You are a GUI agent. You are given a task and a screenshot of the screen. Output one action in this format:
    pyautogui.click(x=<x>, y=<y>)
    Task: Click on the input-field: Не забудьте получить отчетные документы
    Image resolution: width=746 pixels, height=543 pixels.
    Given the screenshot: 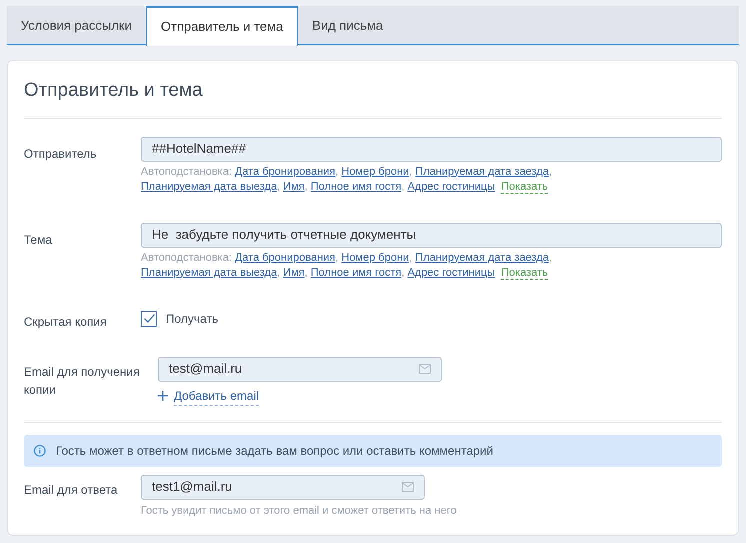 What is the action you would take?
    pyautogui.click(x=431, y=235)
    